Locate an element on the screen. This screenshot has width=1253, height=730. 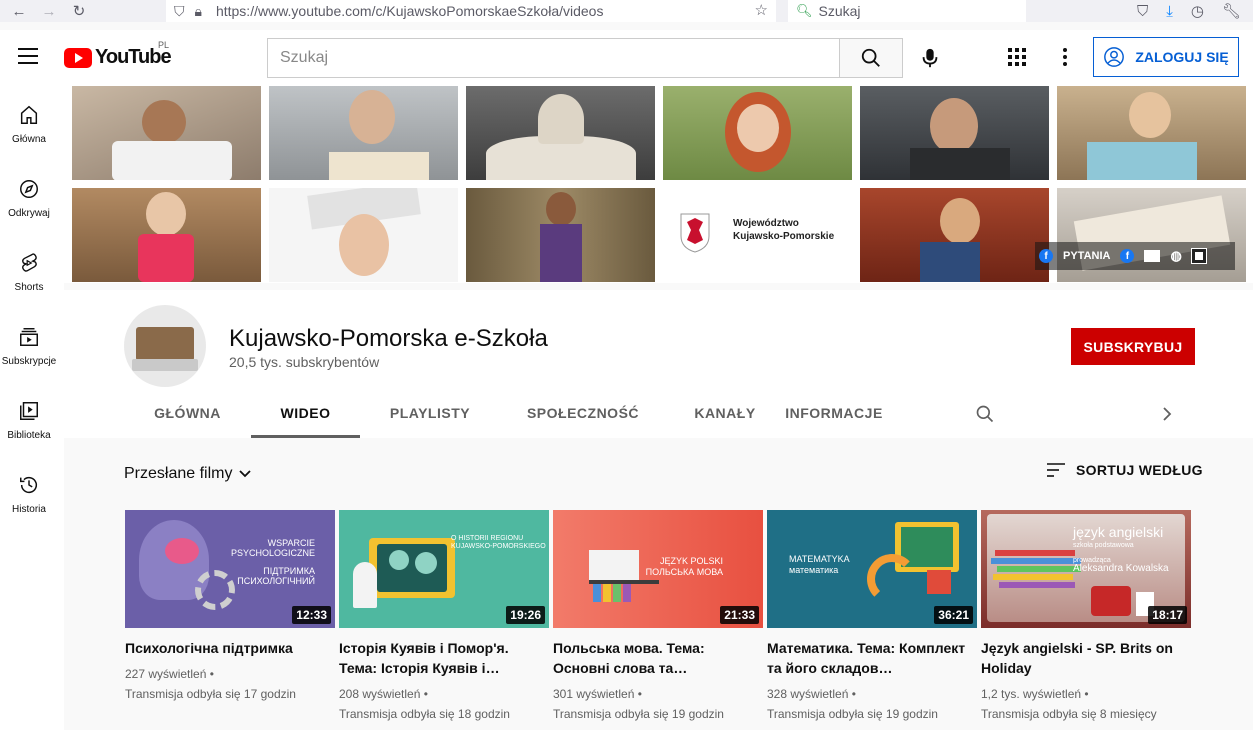
tab-playlists: PLAYLISTY is located at coordinates (430, 413).